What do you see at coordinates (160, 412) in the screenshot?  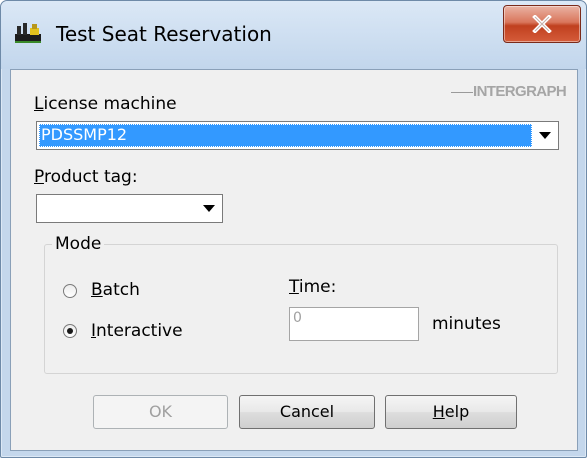 I see `ok-button: OK` at bounding box center [160, 412].